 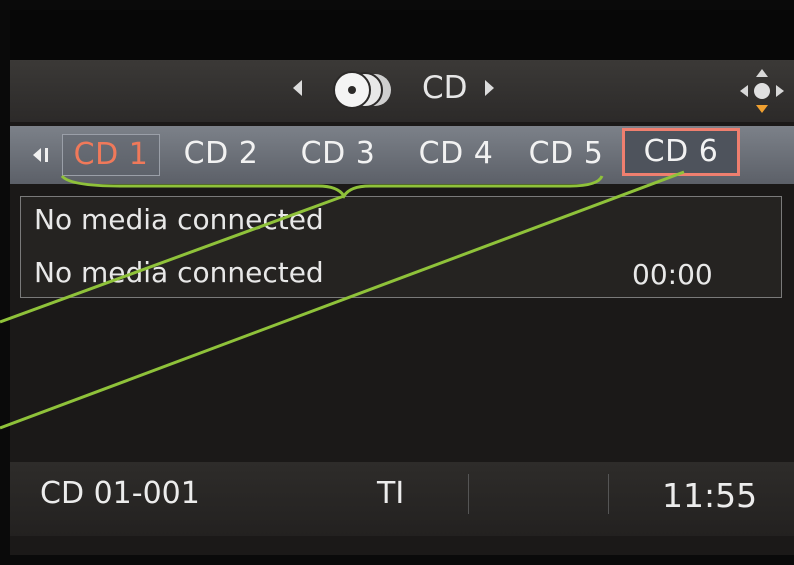 I want to click on tab-cd-6: CD 6, so click(x=681, y=152).